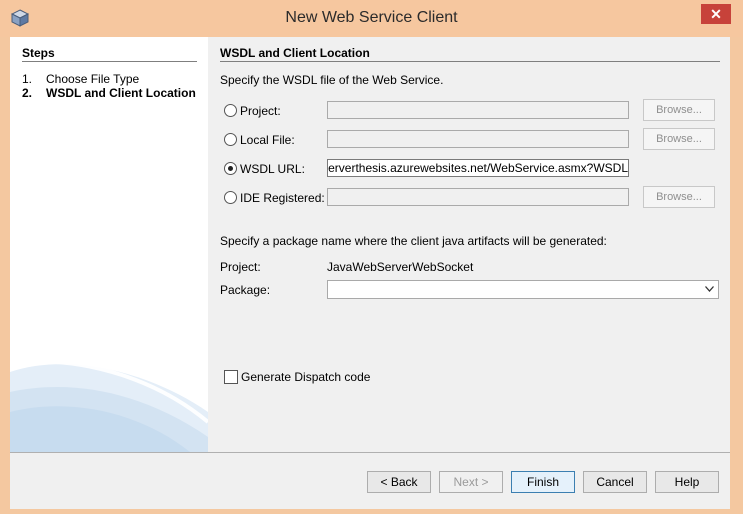 The image size is (743, 514). I want to click on radio-wsdl-url, so click(230, 168).